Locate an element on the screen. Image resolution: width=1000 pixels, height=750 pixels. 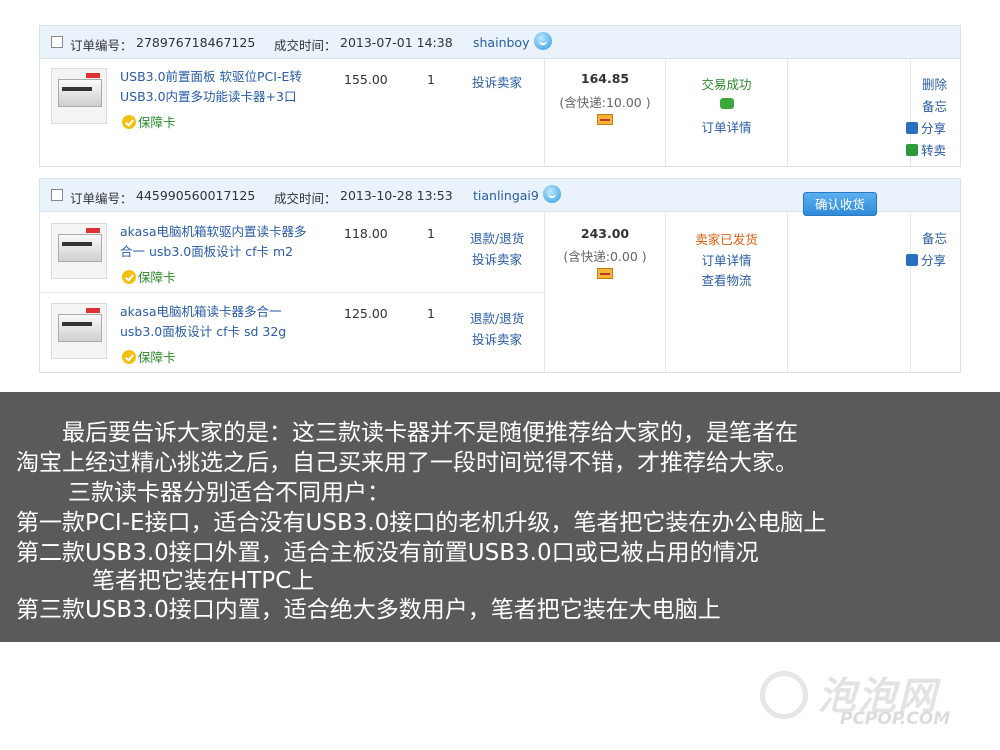
product-title-link: USB3.0前置面板 软驱位PCI-E转 USB3.0内置多功能读卡器+3口 is located at coordinates (211, 87).